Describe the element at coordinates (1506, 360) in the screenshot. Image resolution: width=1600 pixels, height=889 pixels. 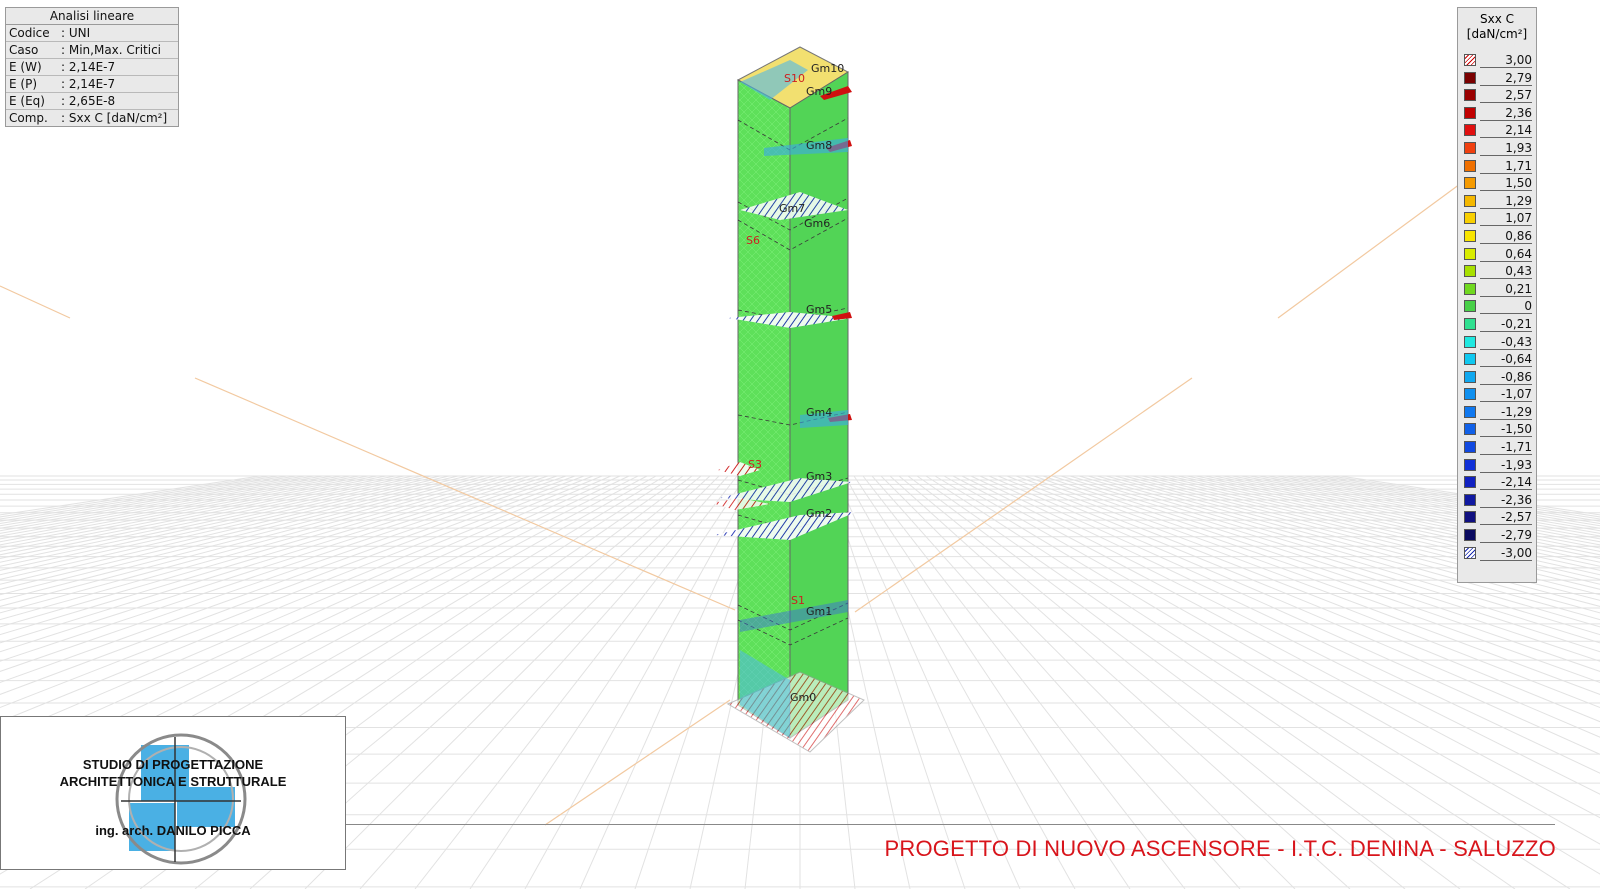
I see `legend-value: -0,64` at that location.